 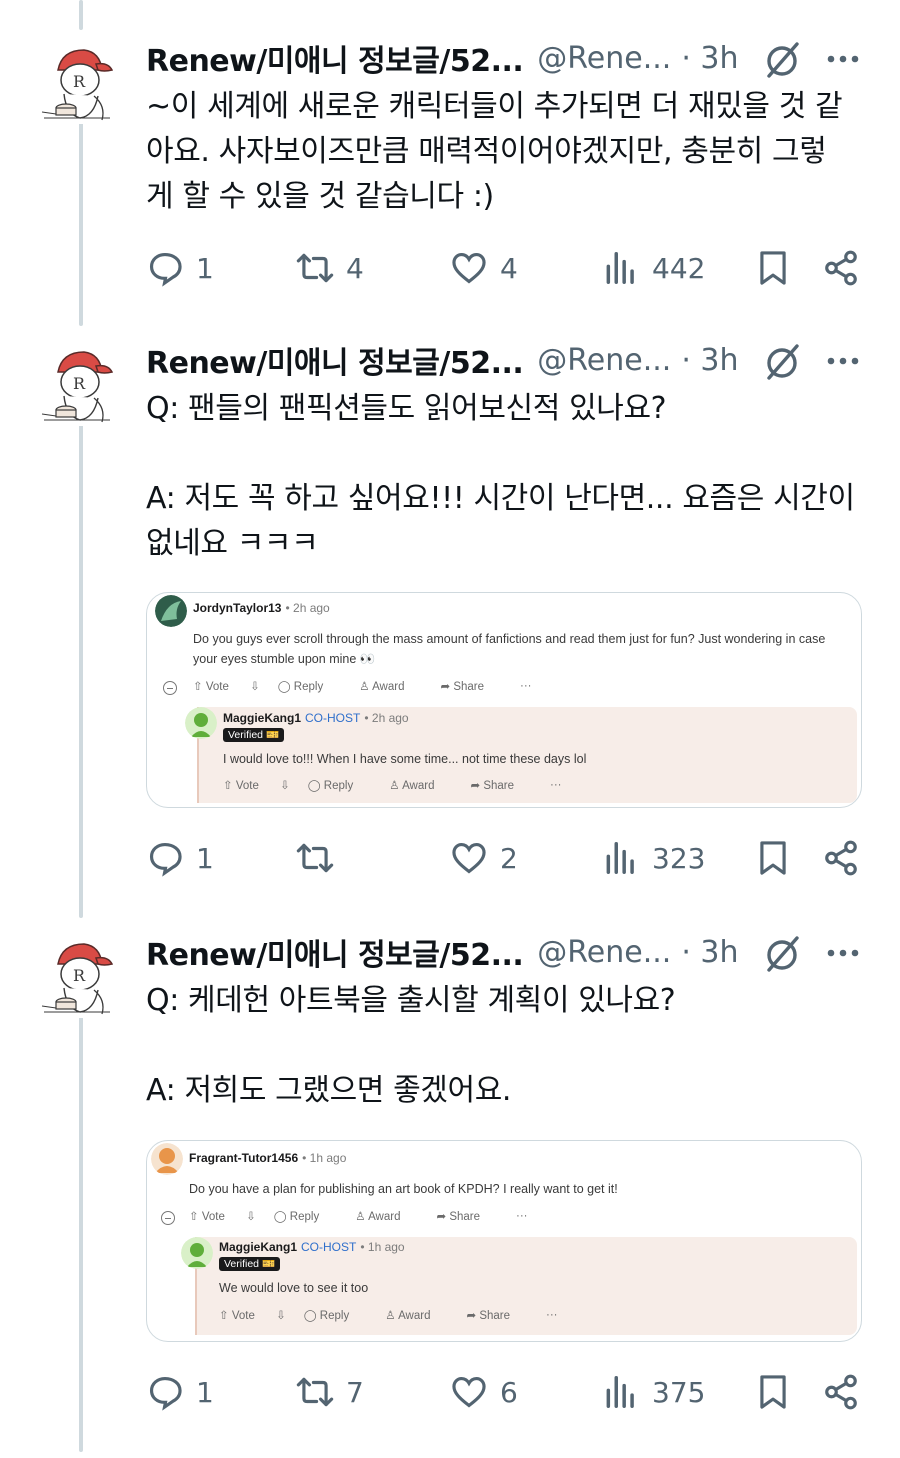 I want to click on like-count: 4, so click(x=509, y=268).